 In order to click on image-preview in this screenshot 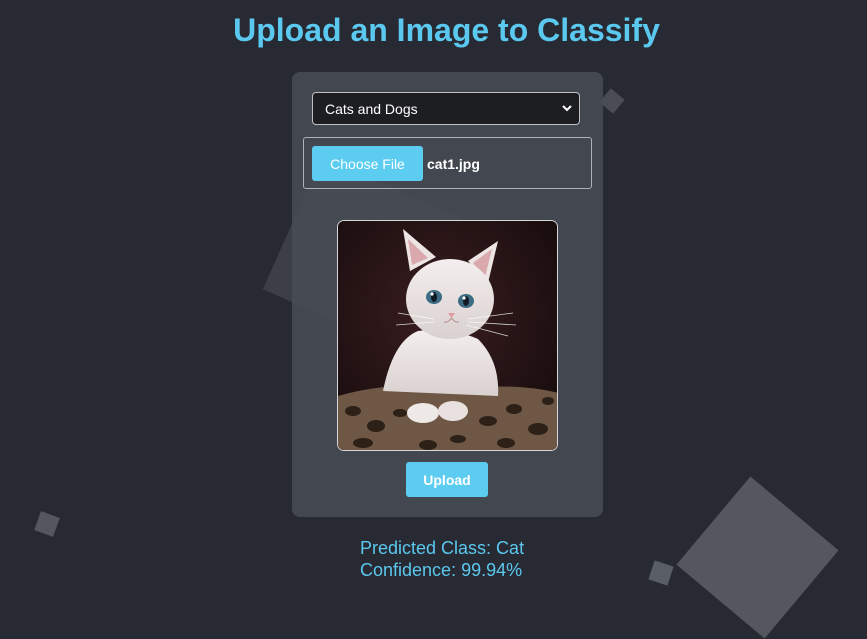, I will do `click(447, 335)`.